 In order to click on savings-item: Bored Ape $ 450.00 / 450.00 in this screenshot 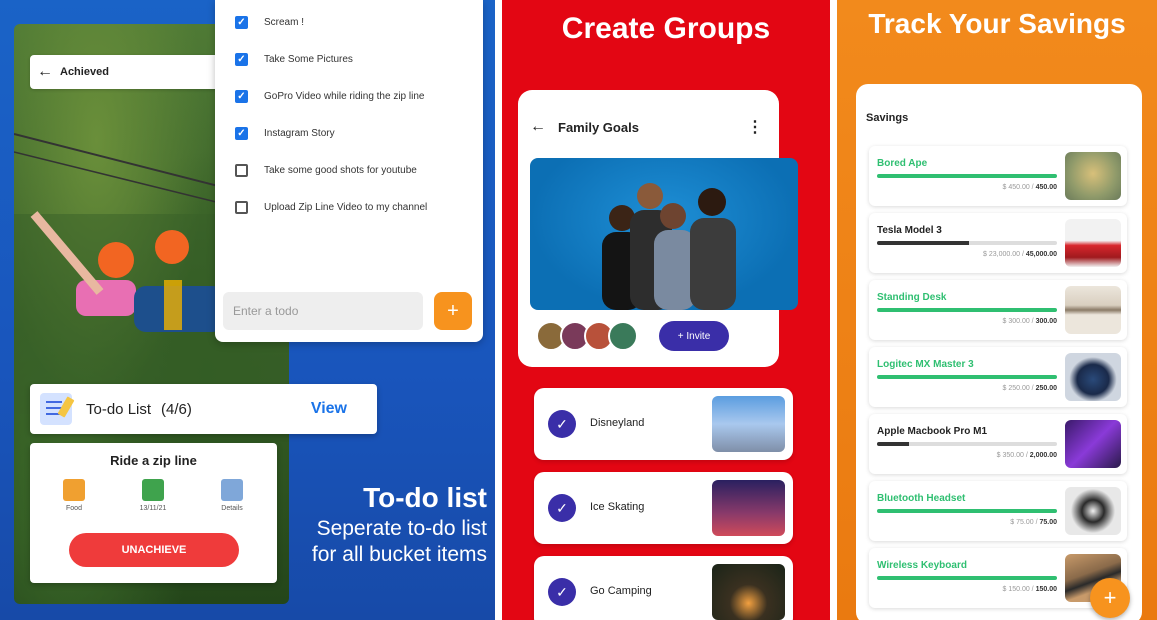, I will do `click(998, 176)`.